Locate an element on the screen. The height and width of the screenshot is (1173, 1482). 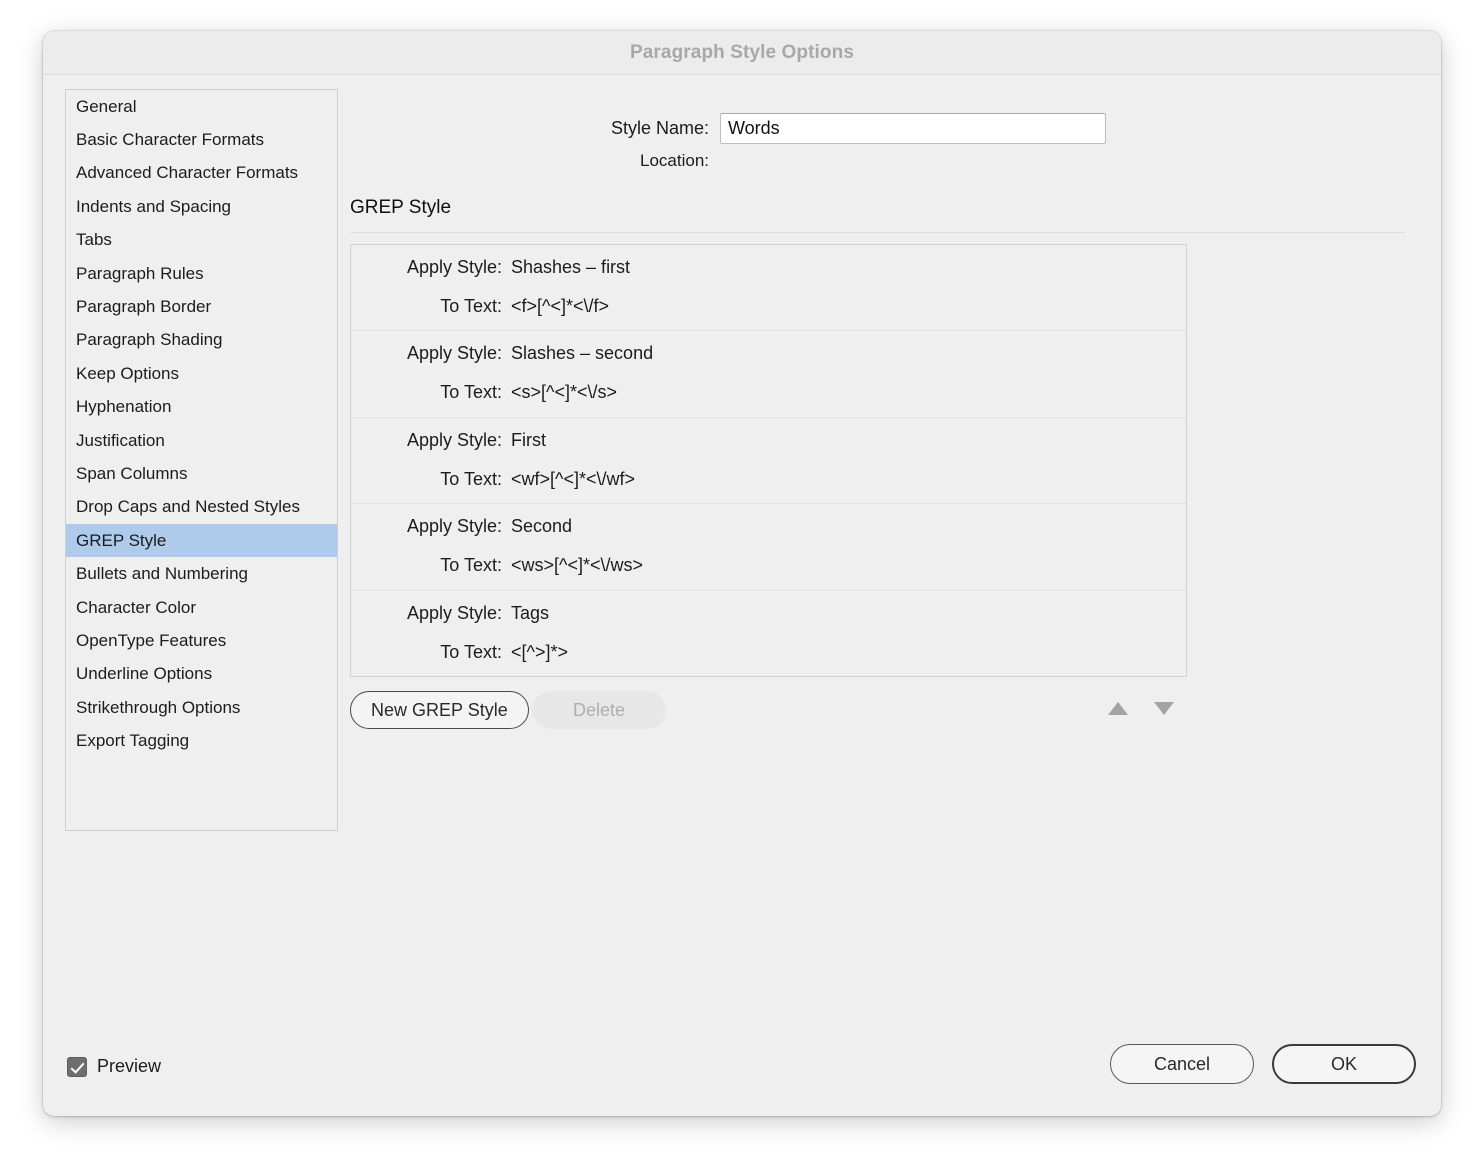
sidebar-item-label: Advanced Character Formats is located at coordinates (187, 173).